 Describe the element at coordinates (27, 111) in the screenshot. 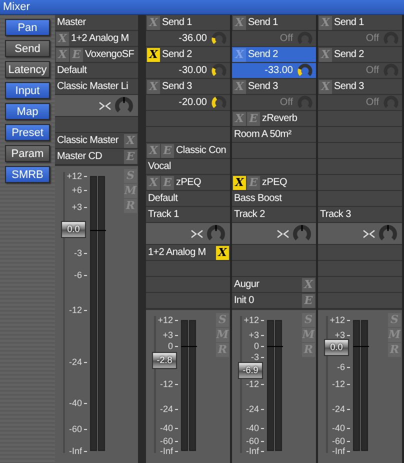

I see `mode-button: Map` at that location.